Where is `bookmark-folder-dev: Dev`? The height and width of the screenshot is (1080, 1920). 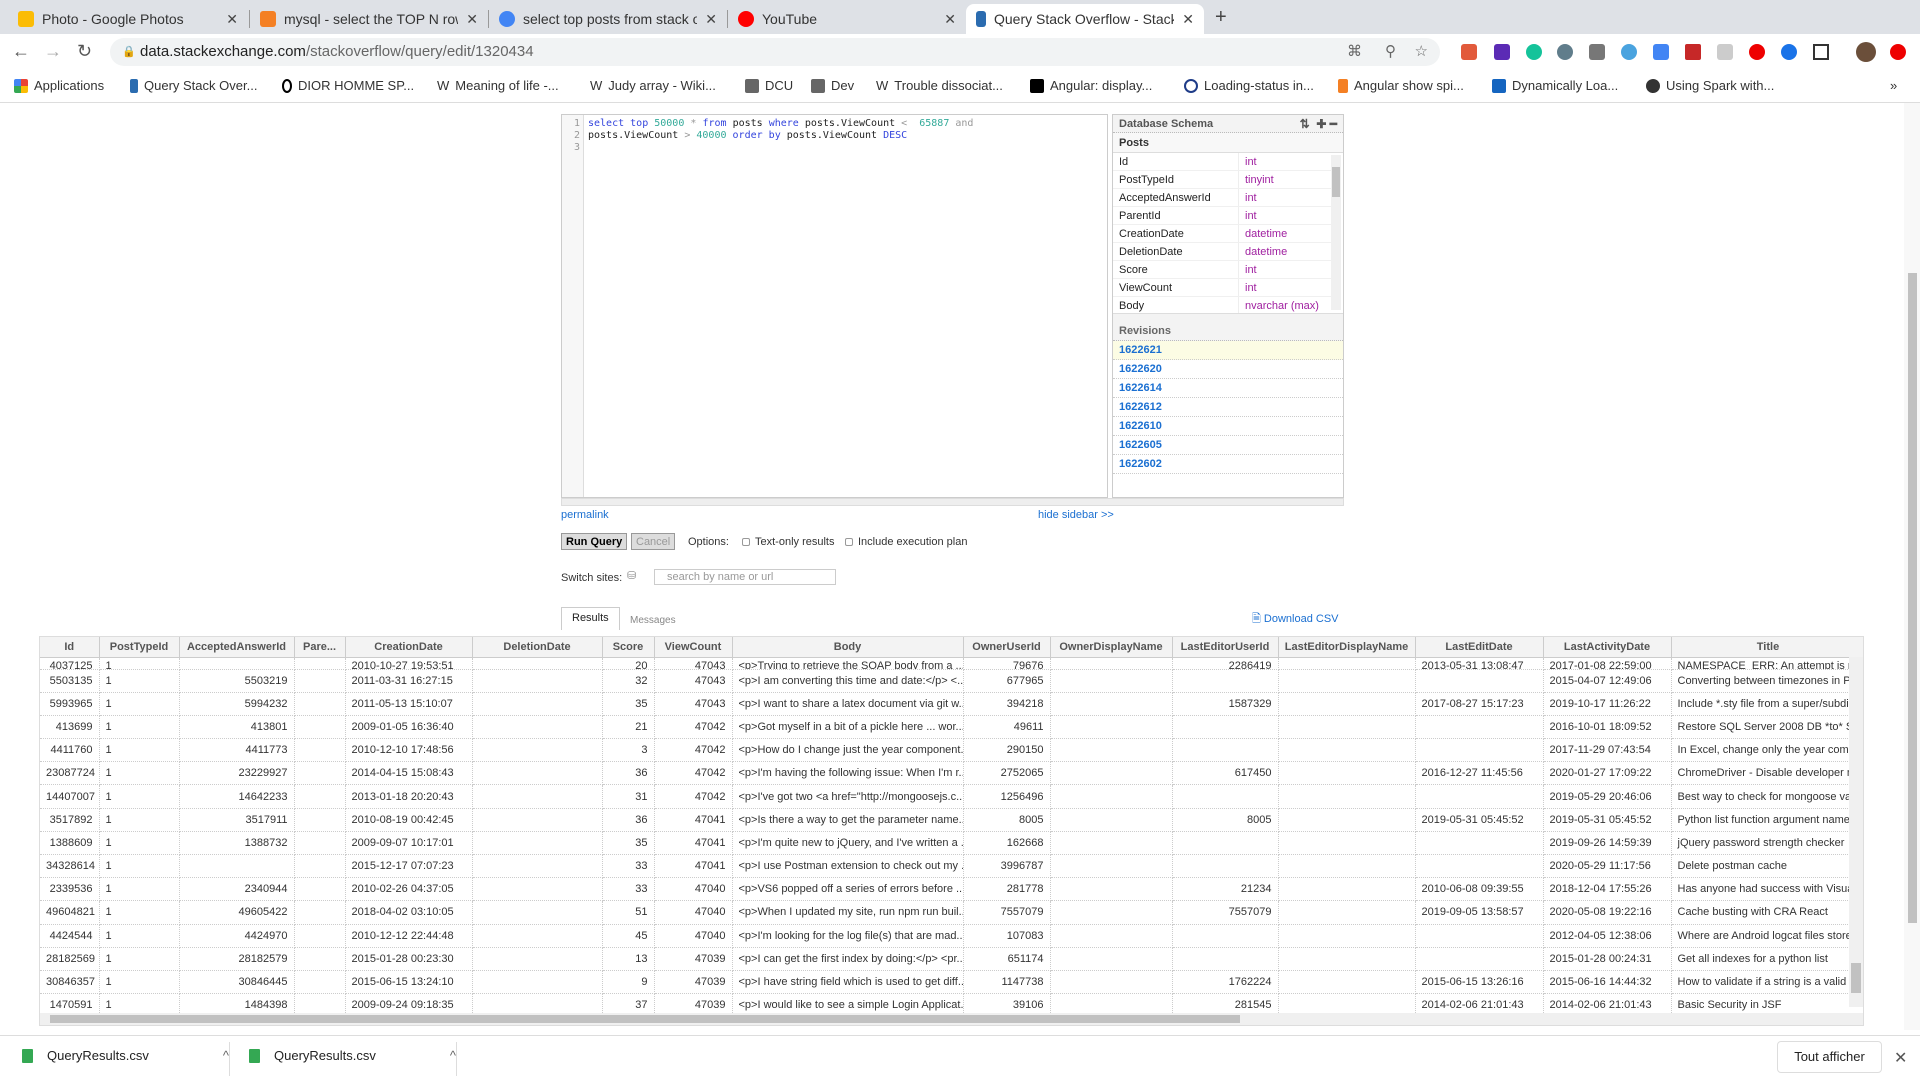
bookmark-folder-dev: Dev is located at coordinates (832, 85).